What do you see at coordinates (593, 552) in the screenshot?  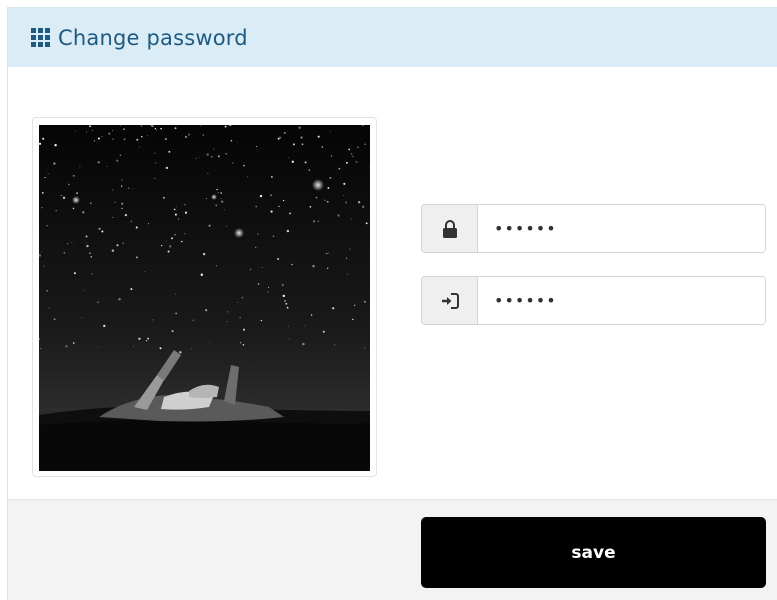 I see `save-button: save` at bounding box center [593, 552].